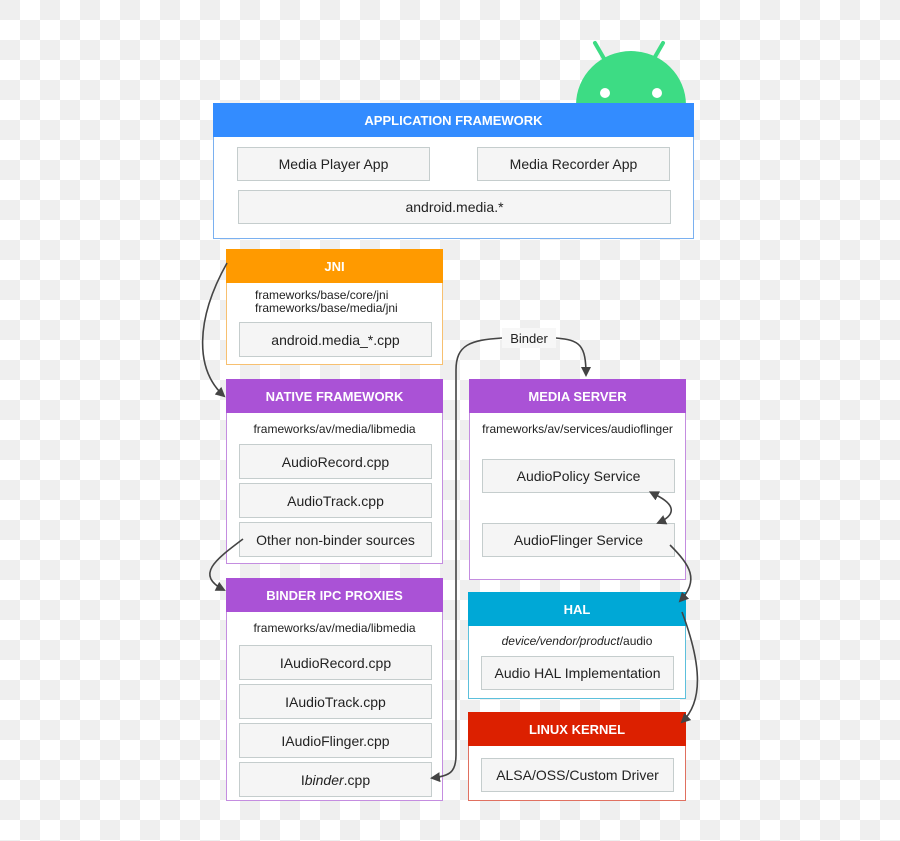 The height and width of the screenshot is (841, 900). Describe the element at coordinates (335, 701) in the screenshot. I see `iaudiotrack-cpp: IAudioTrack.cpp` at that location.